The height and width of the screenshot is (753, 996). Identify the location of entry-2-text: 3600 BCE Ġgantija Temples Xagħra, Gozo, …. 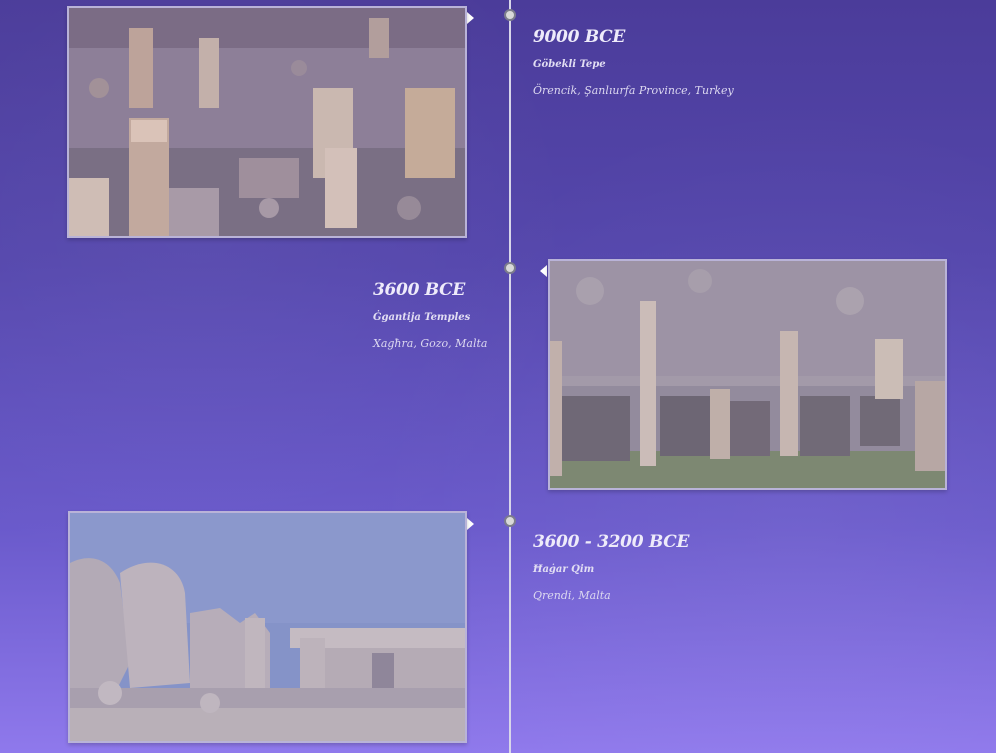
(438, 315).